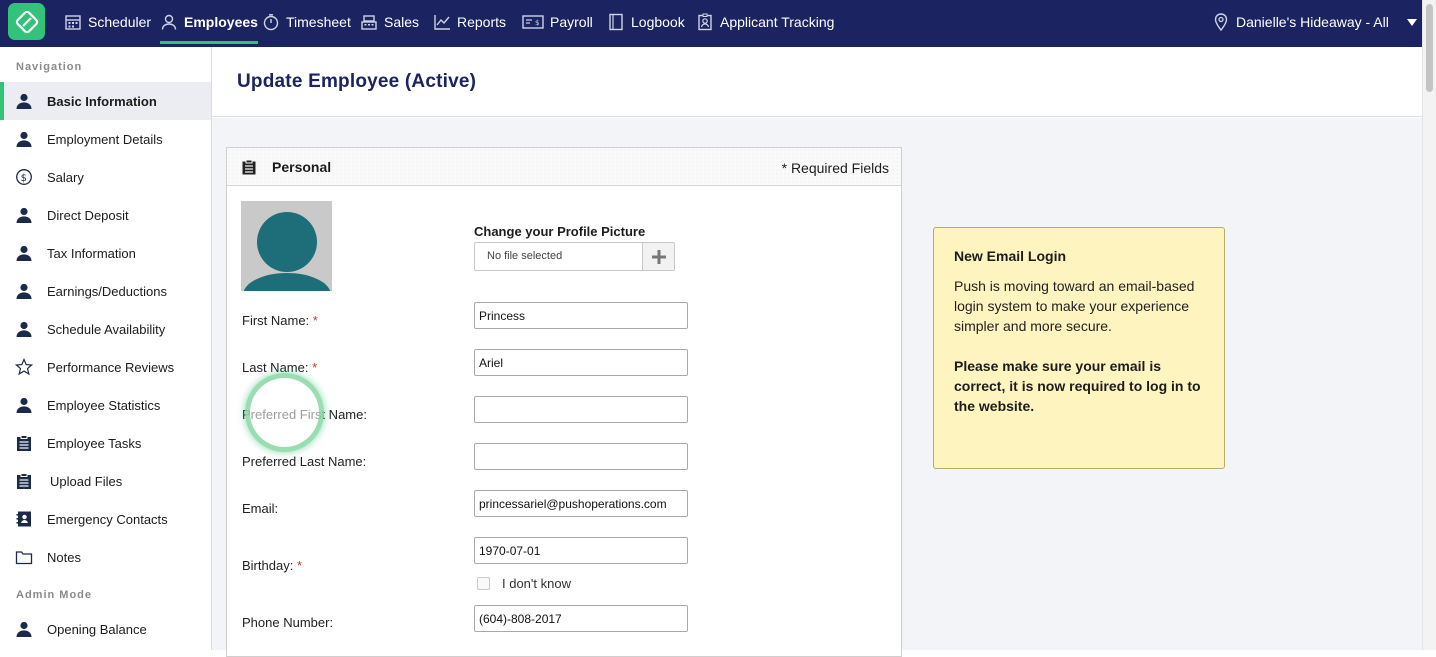 This screenshot has width=1436, height=657. I want to click on line-chart-icon, so click(442, 22).